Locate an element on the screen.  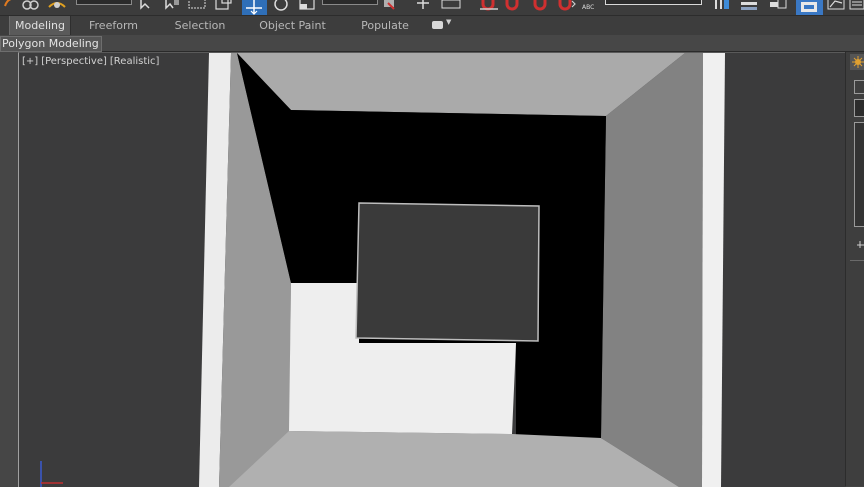
select-rotate-icon is located at coordinates (281, 6).